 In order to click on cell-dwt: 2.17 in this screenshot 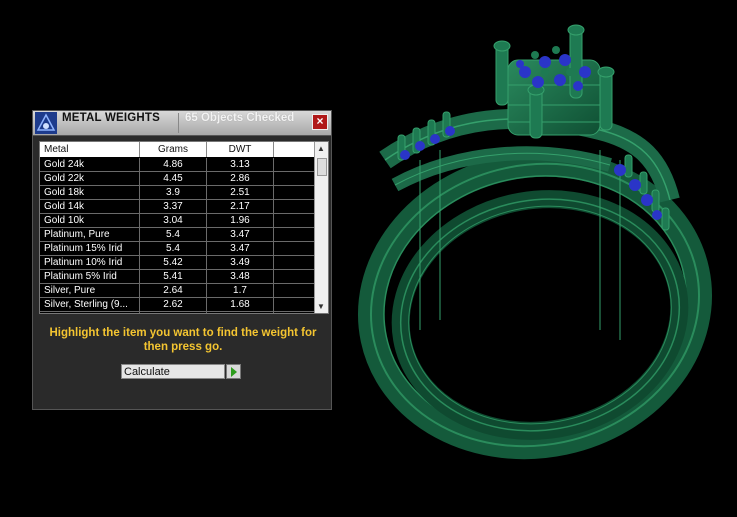, I will do `click(240, 206)`.